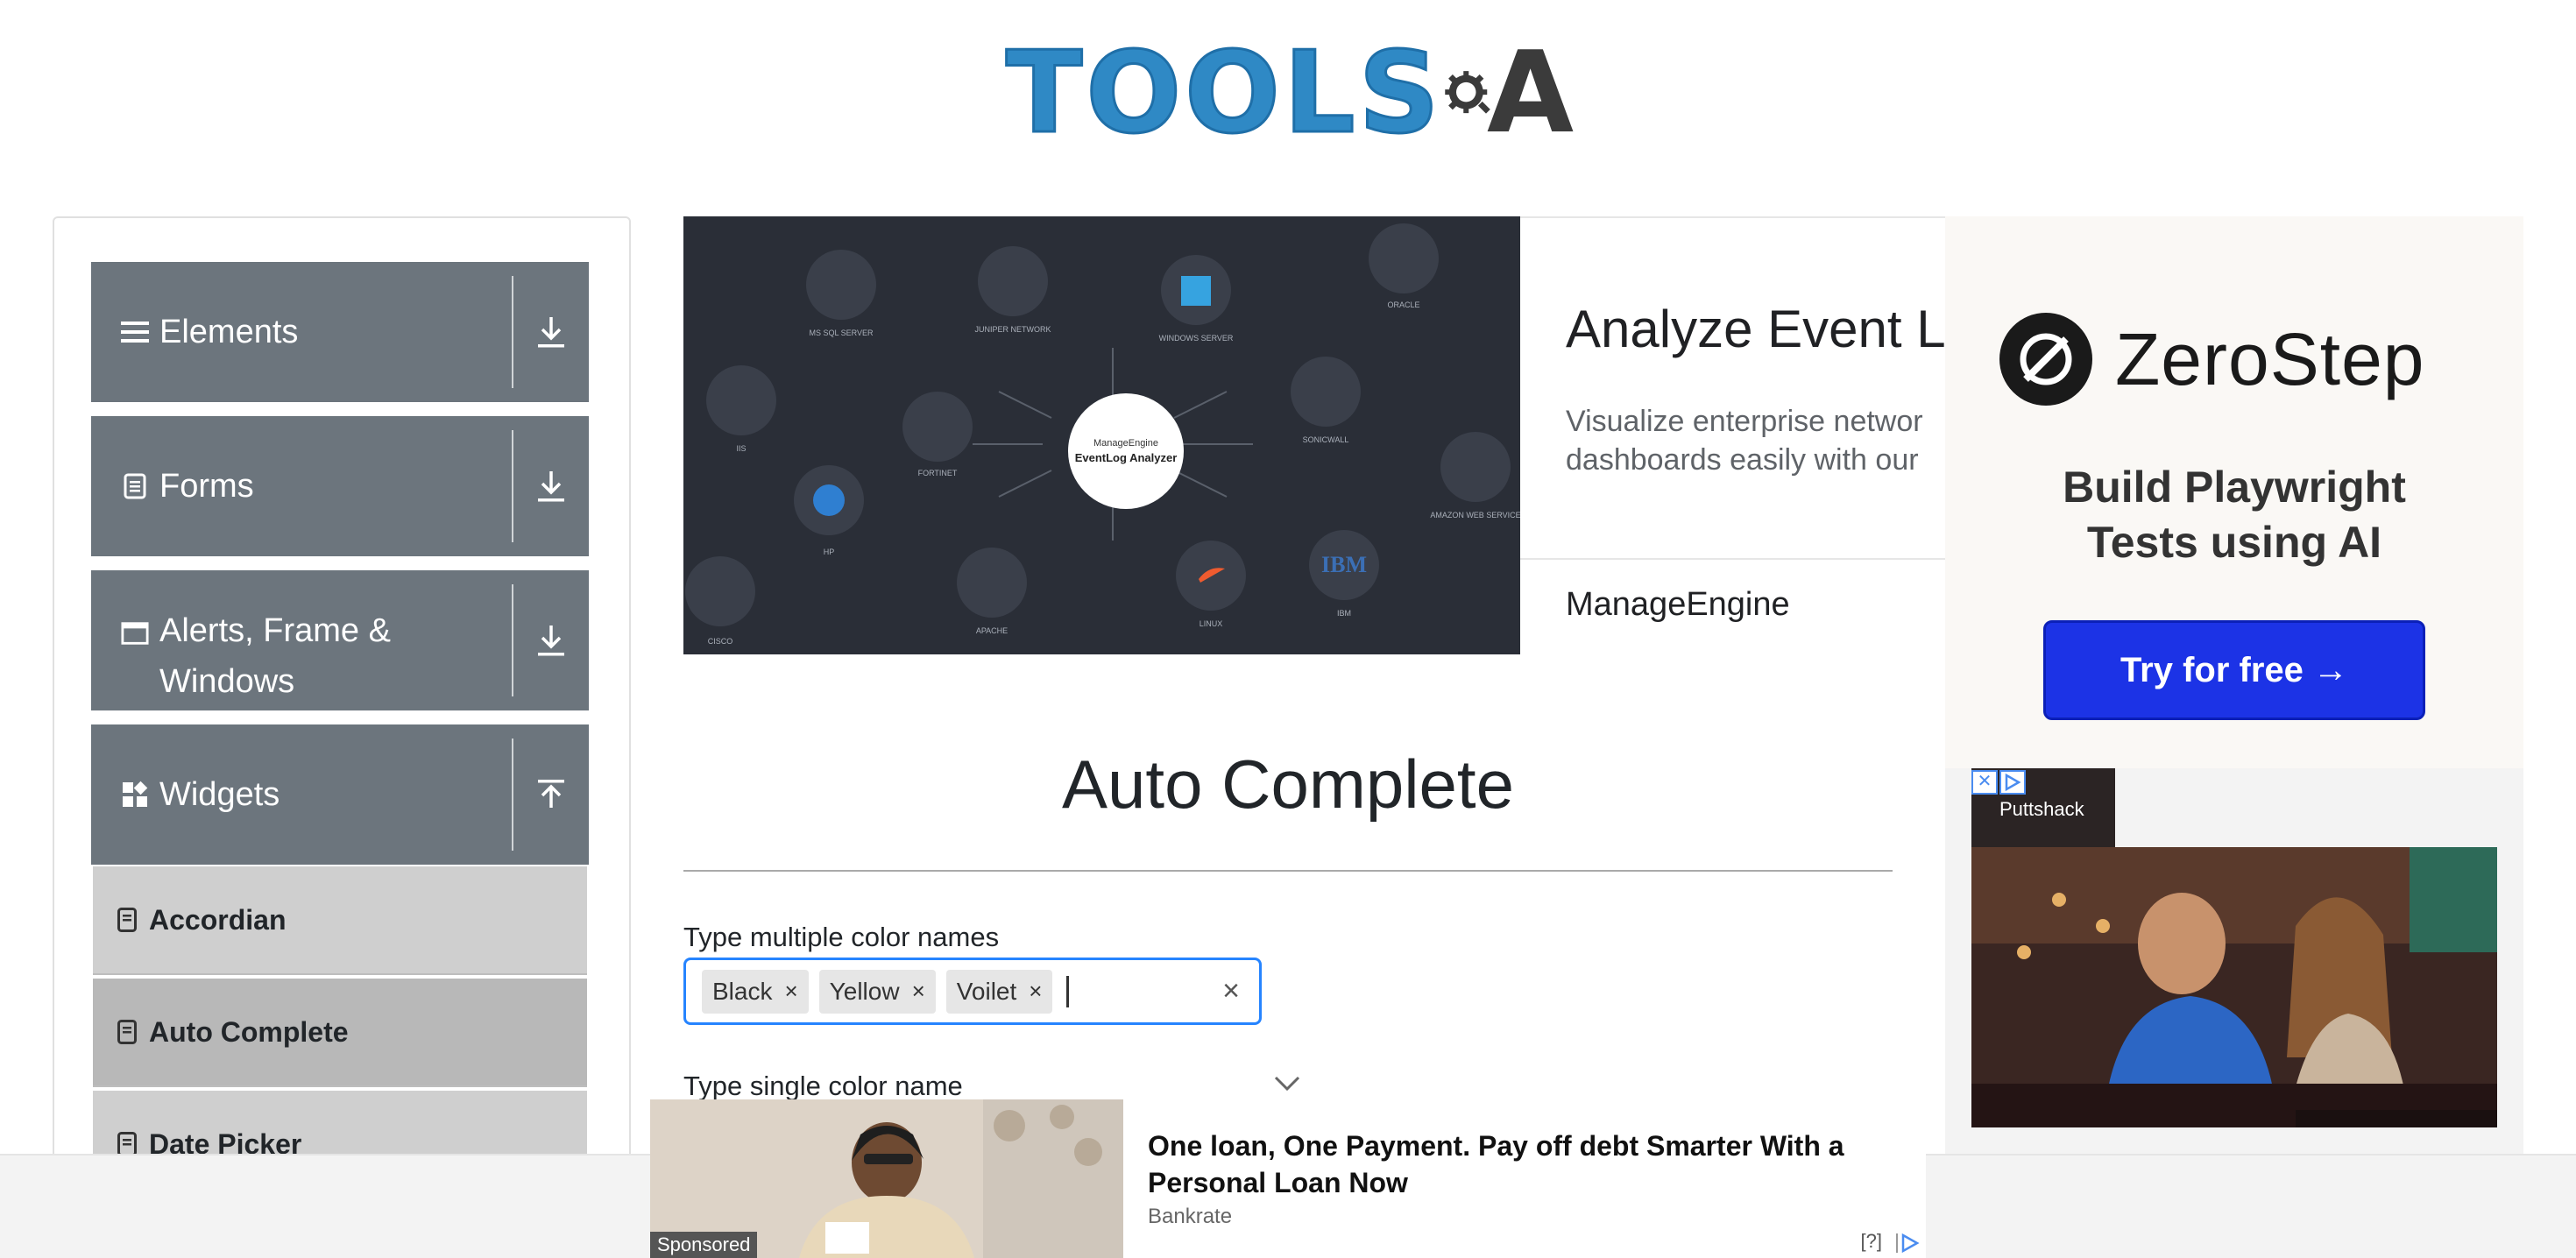 This screenshot has width=2576, height=1258. What do you see at coordinates (864, 991) in the screenshot?
I see `chip-label: Yellow` at bounding box center [864, 991].